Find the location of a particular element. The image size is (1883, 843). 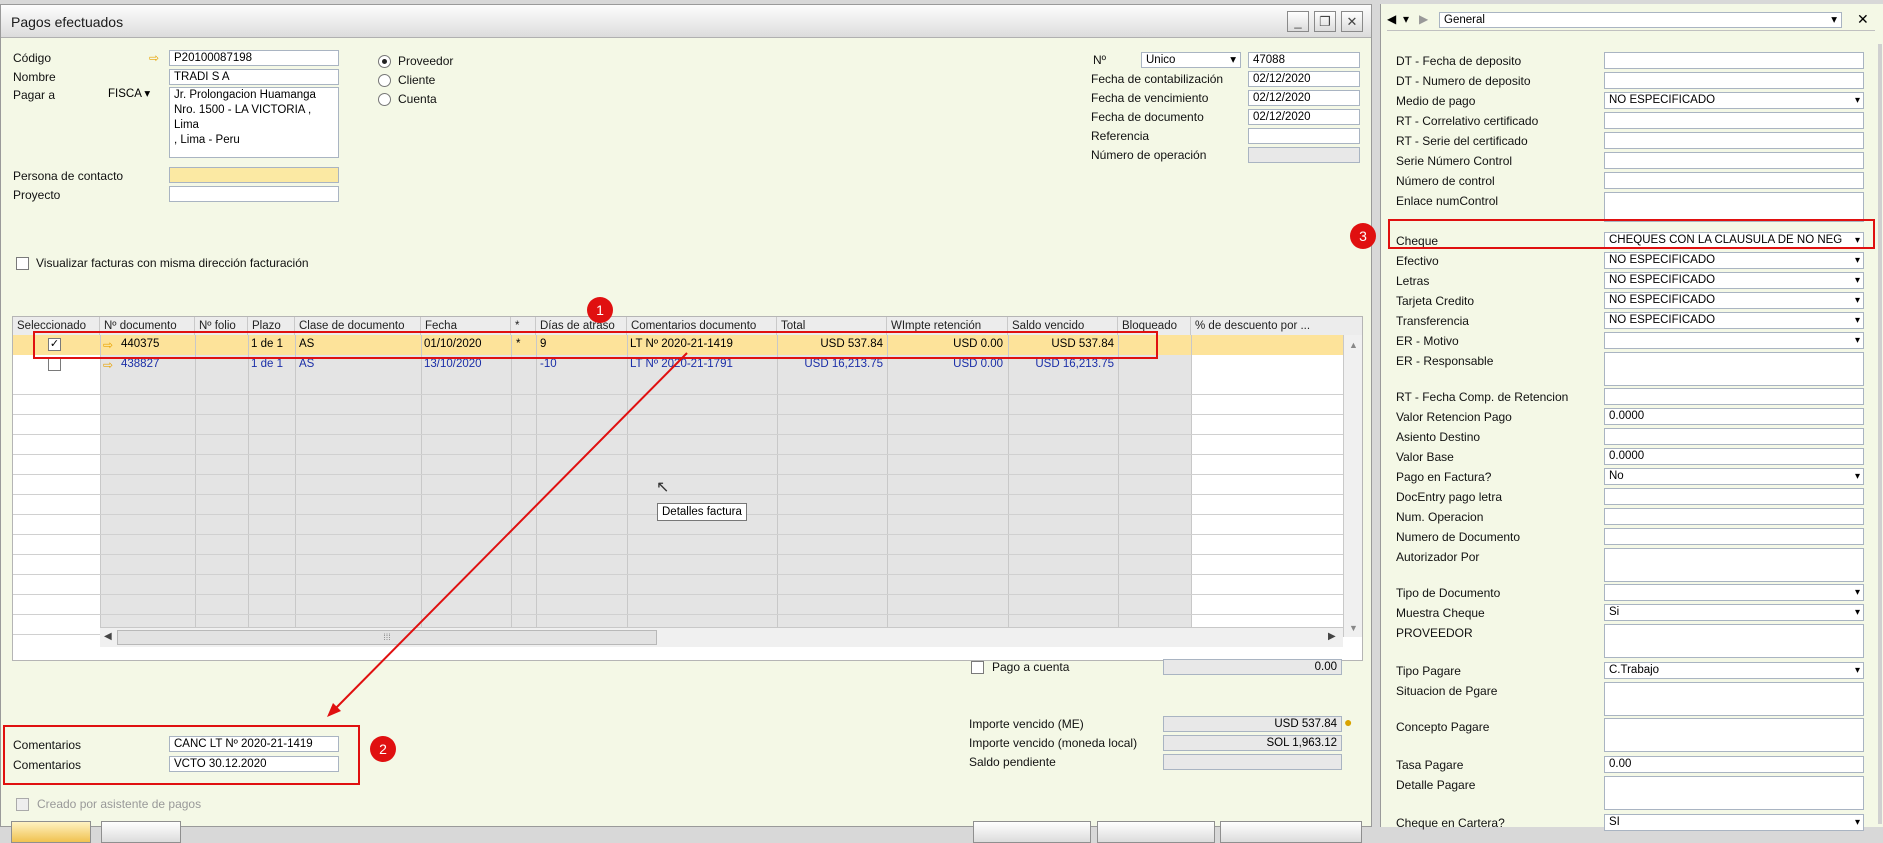

panel-field-label: Tipo Pagare is located at coordinates (1428, 671).